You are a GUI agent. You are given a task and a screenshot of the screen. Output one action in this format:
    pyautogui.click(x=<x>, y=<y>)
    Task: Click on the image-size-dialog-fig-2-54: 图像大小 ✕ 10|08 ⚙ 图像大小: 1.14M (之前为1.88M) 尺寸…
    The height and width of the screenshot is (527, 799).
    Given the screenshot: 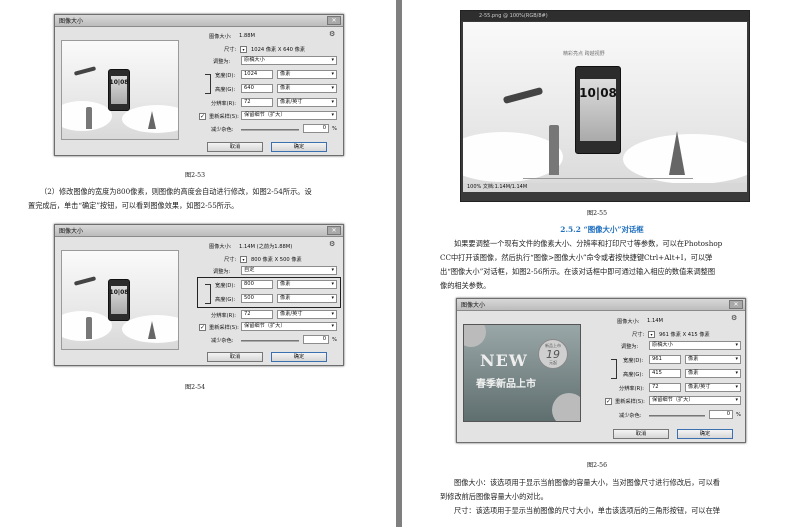 What is the action you would take?
    pyautogui.click(x=199, y=295)
    